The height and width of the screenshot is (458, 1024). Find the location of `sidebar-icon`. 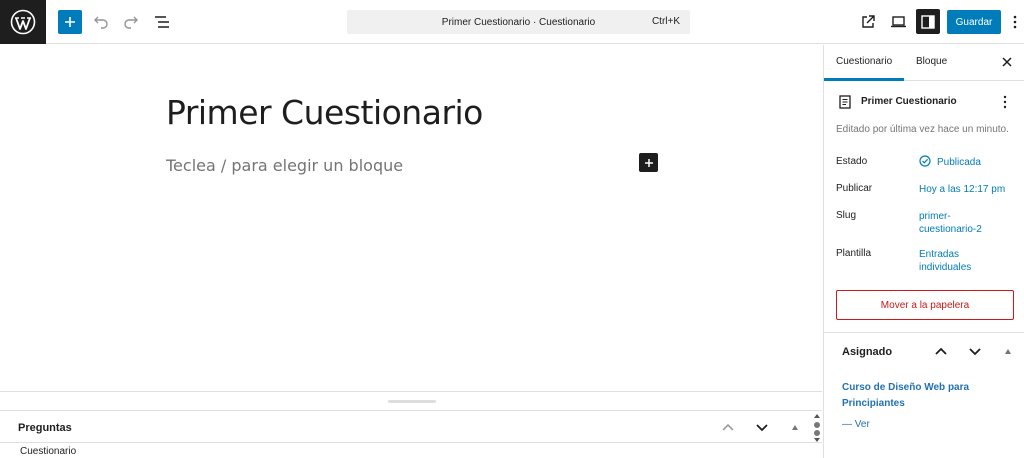

sidebar-icon is located at coordinates (928, 21).